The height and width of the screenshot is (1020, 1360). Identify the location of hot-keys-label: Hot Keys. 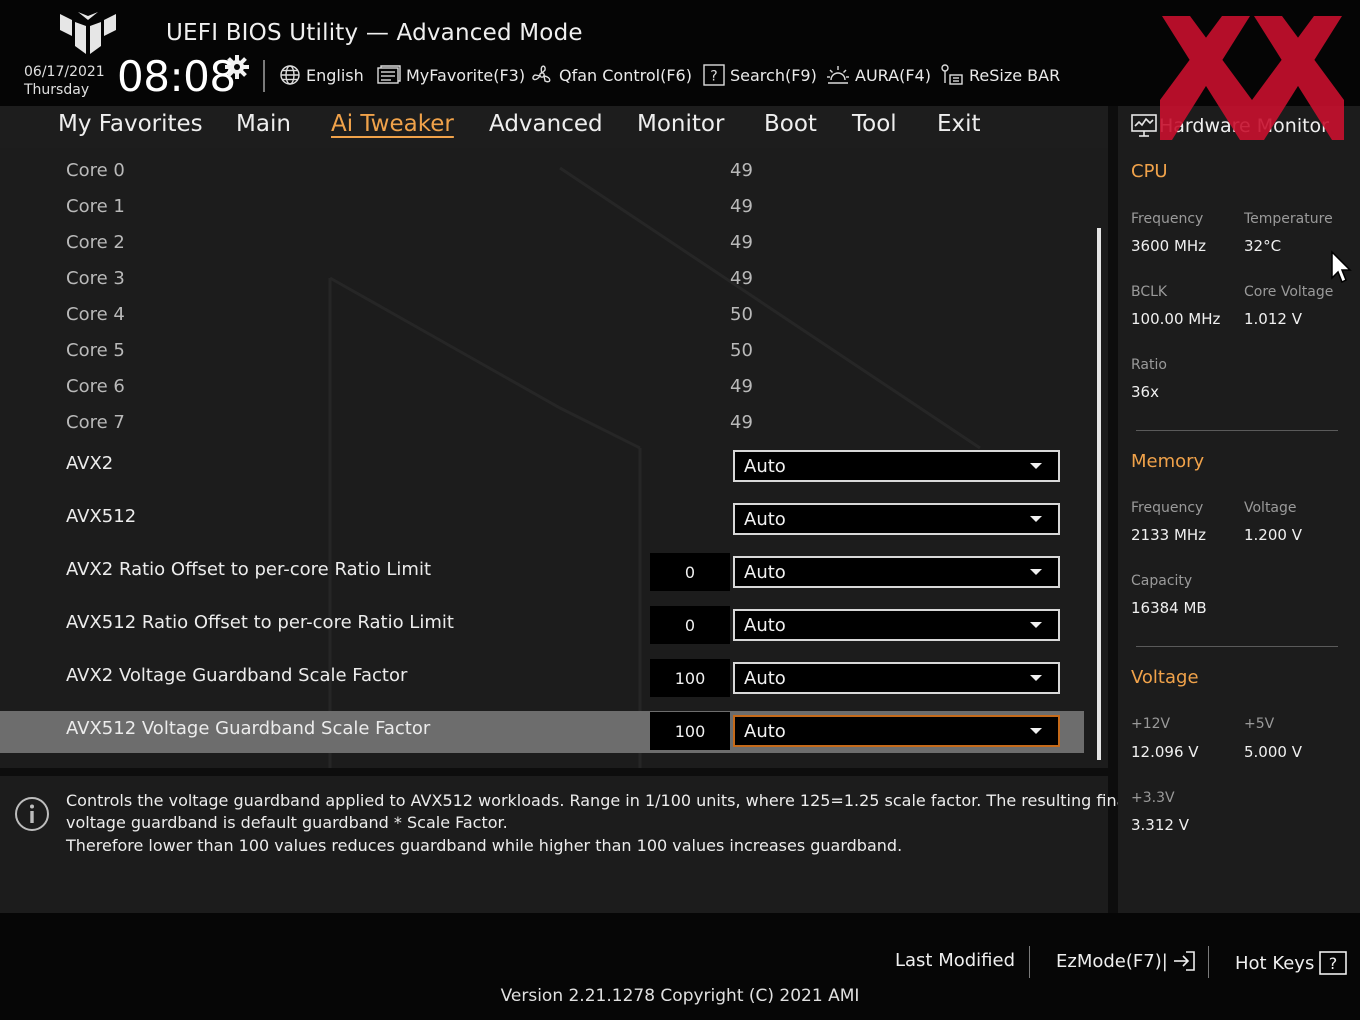
(1275, 963).